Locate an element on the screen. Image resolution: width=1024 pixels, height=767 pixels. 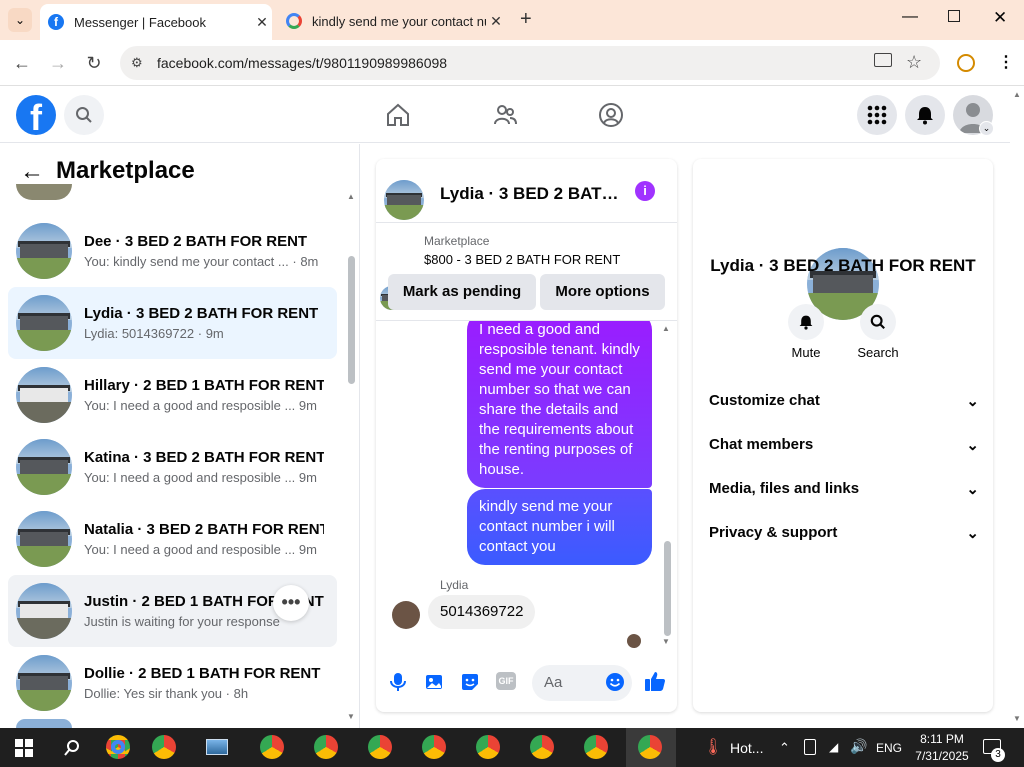
forward-button: → is located at coordinates (58, 63).